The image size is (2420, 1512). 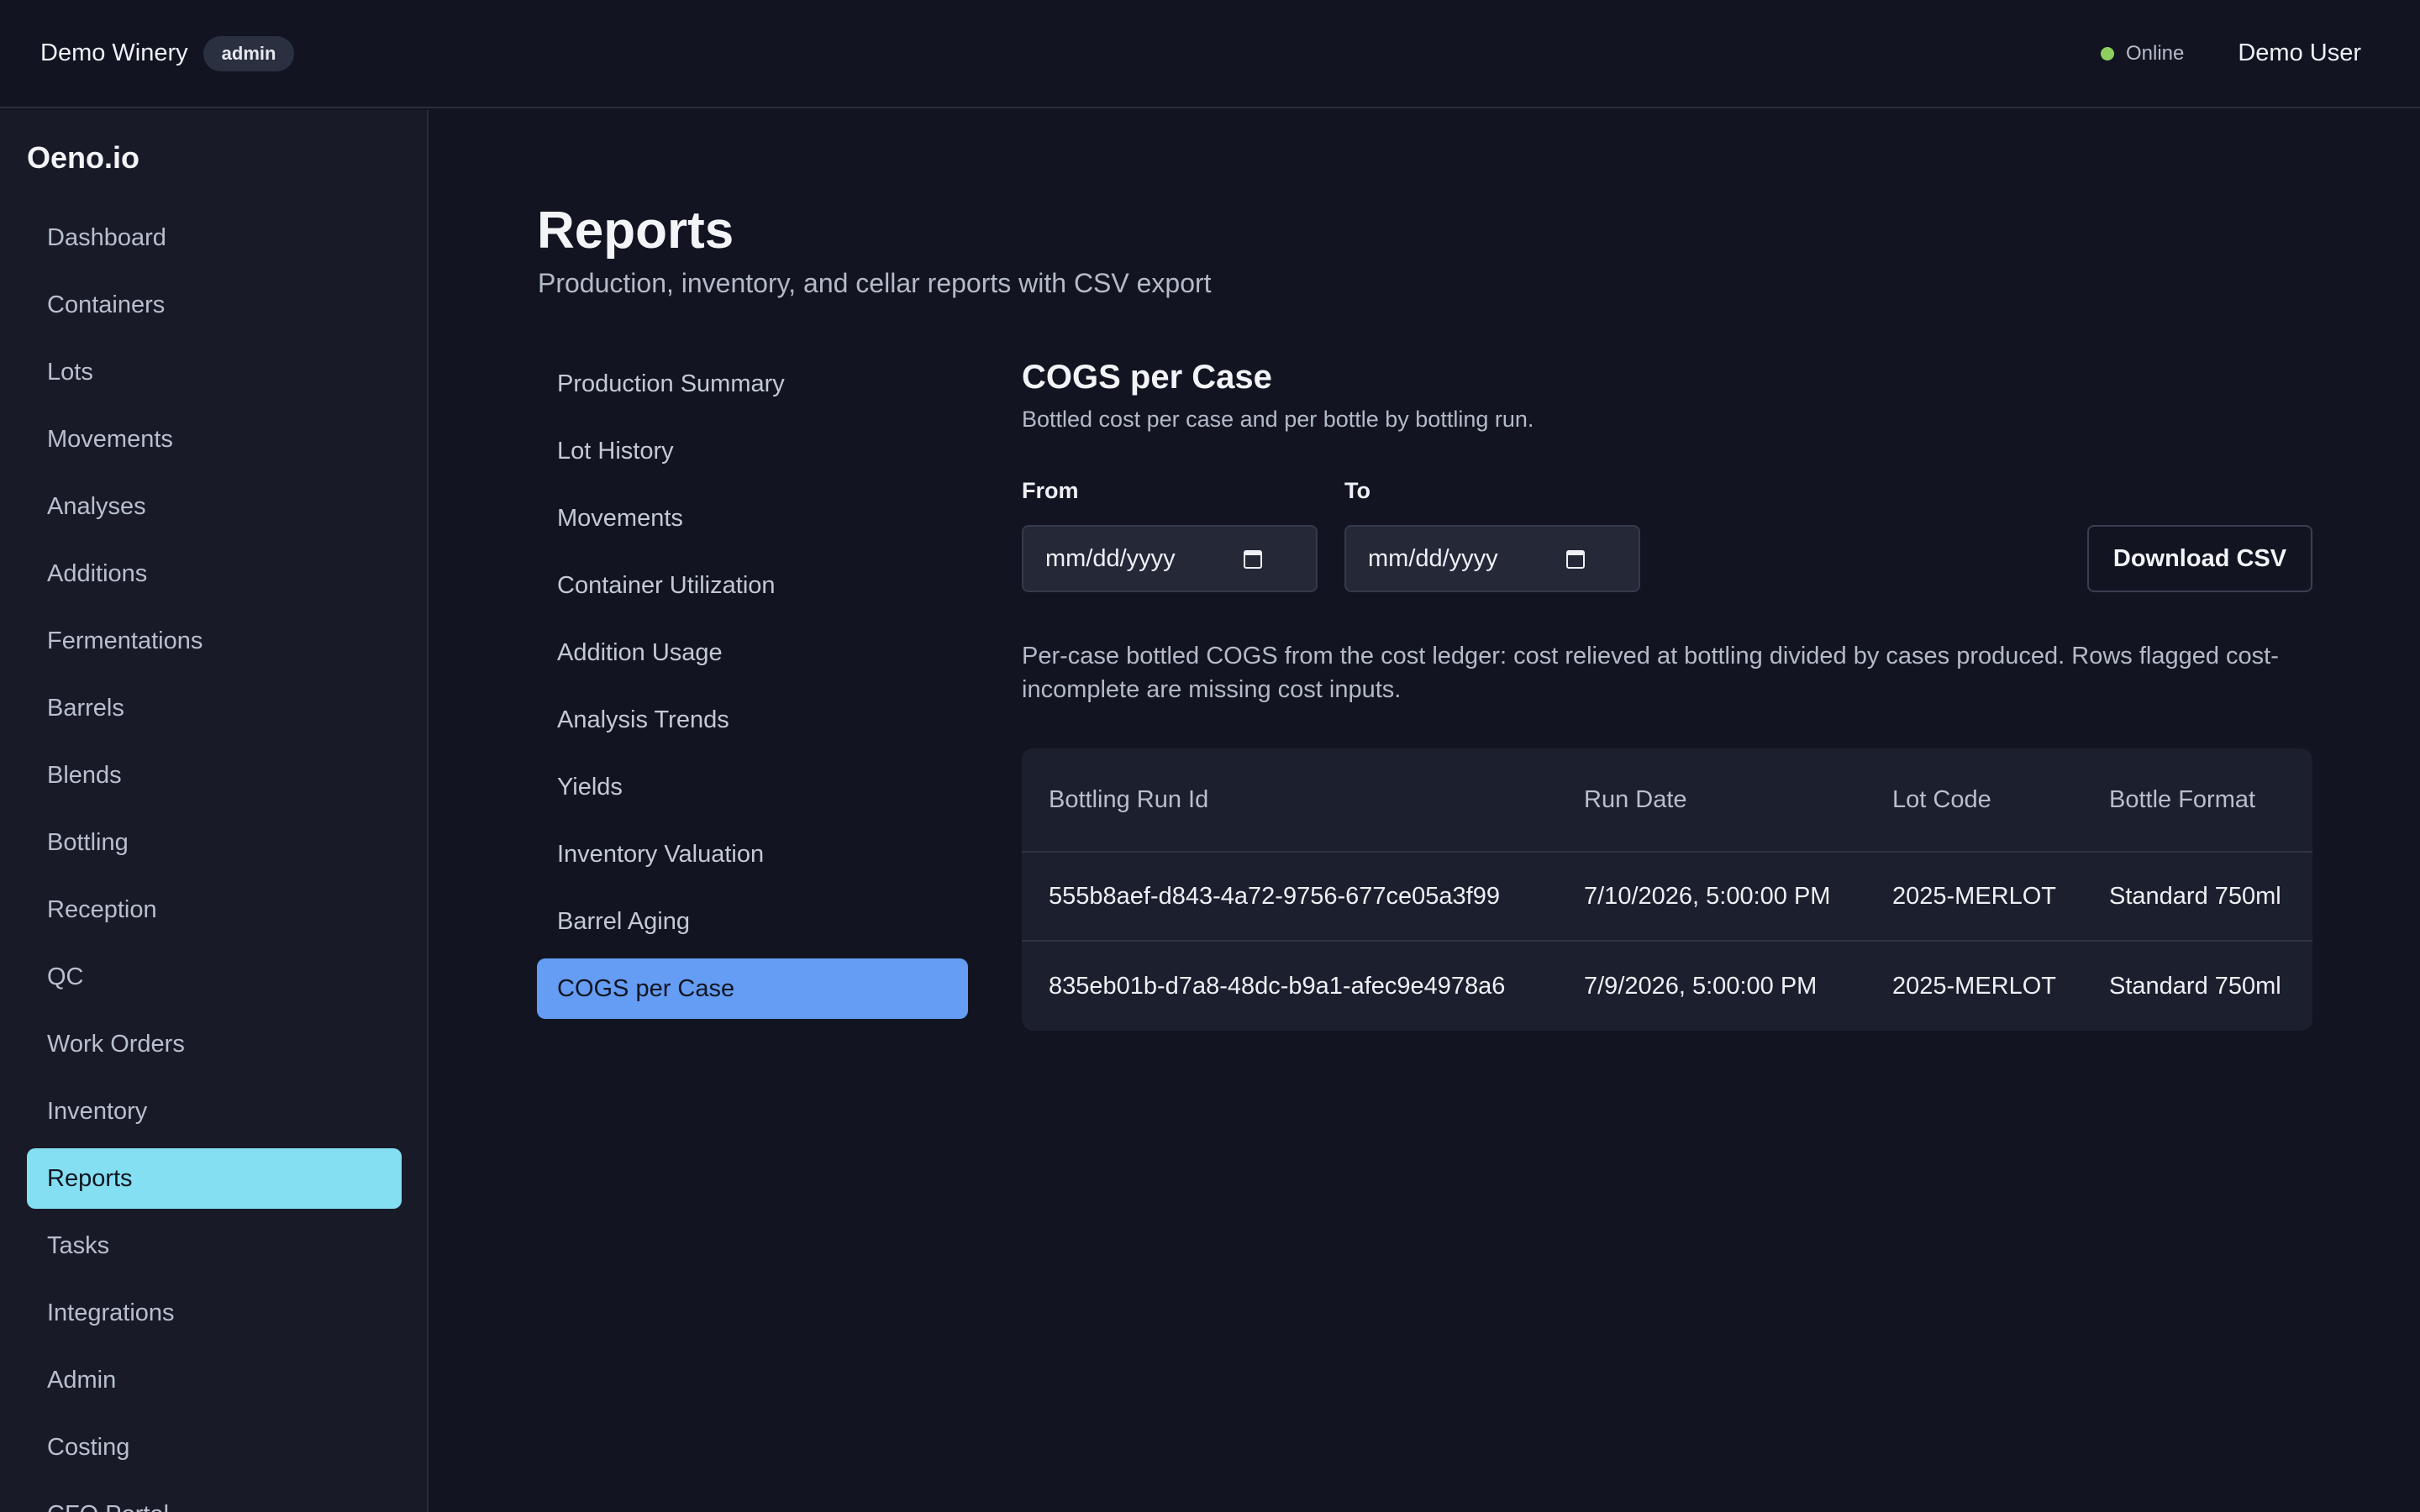 What do you see at coordinates (752, 787) in the screenshot?
I see `report-item-yields: Yields` at bounding box center [752, 787].